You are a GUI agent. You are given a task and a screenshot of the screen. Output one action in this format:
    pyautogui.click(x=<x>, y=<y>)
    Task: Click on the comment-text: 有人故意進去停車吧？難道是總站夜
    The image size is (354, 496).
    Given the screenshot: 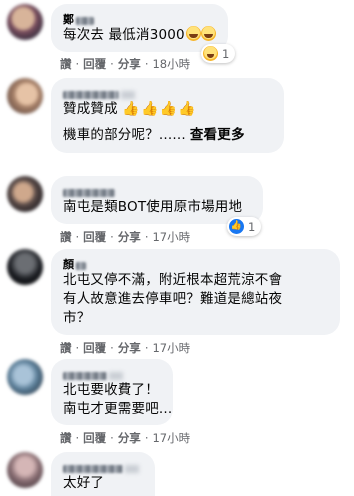 What is the action you would take?
    pyautogui.click(x=173, y=299)
    